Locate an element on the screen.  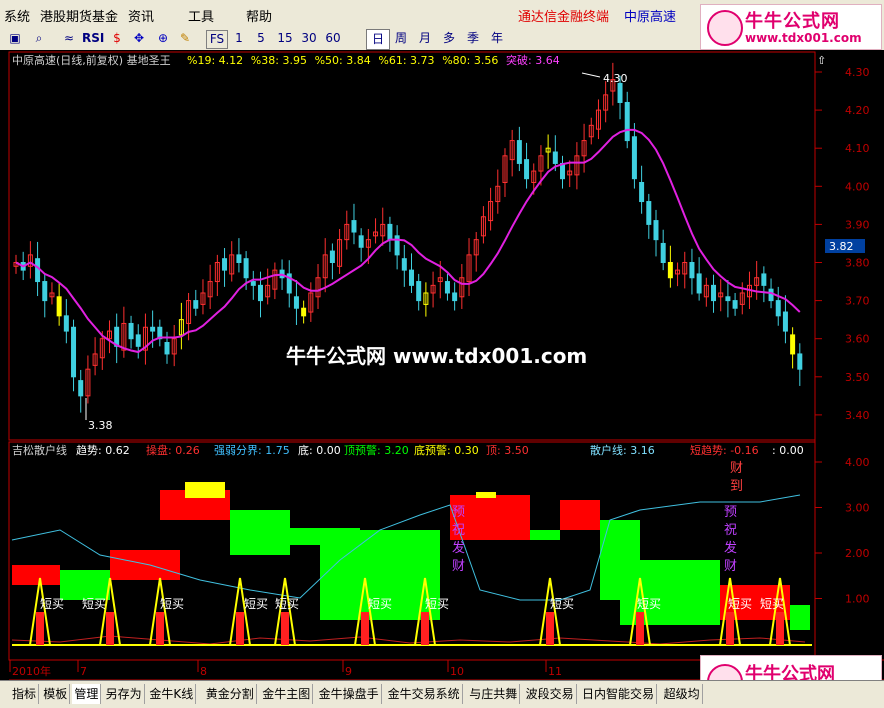
bottom-tab-6: 金牛主图 is located at coordinates (287, 694).